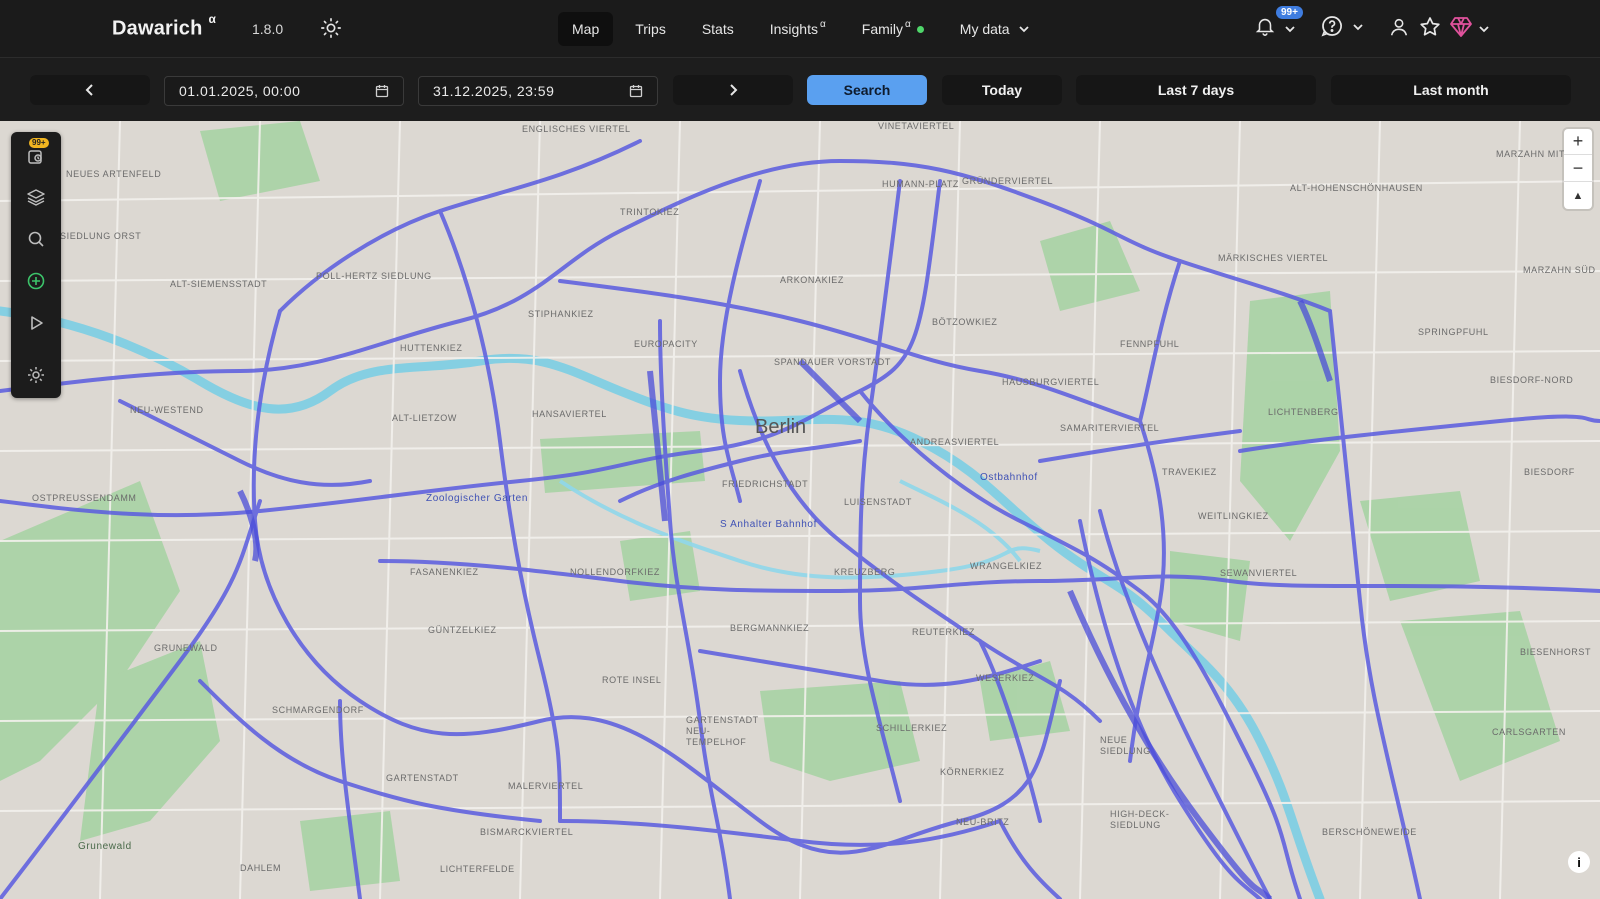  I want to click on start-date-input: 01.01.2025, 00:00, so click(284, 91).